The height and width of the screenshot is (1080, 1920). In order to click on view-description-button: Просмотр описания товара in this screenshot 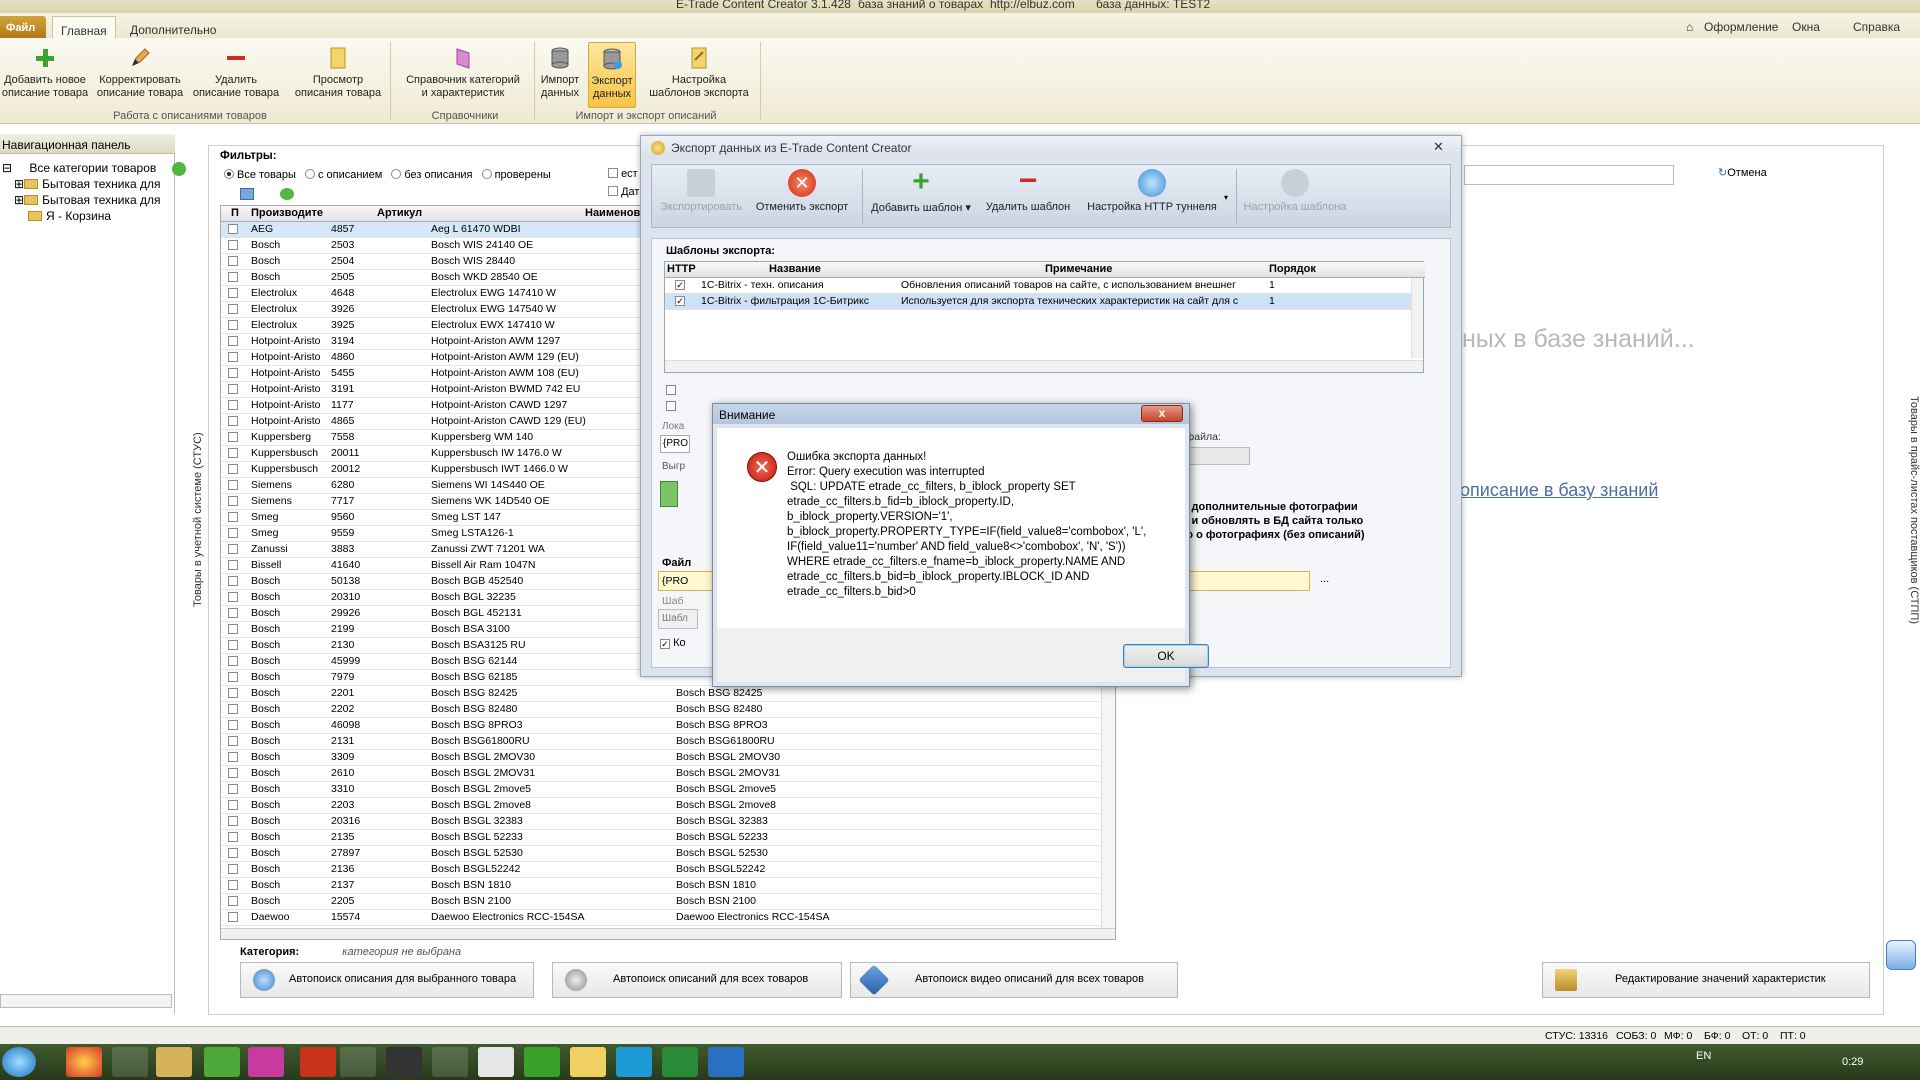, I will do `click(338, 71)`.